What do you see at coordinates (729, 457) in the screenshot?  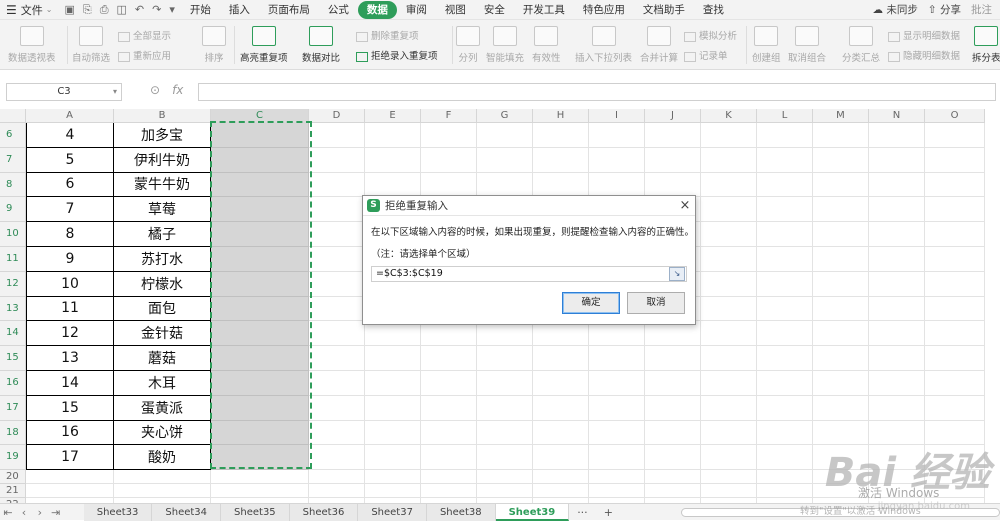 I see `cell-k19` at bounding box center [729, 457].